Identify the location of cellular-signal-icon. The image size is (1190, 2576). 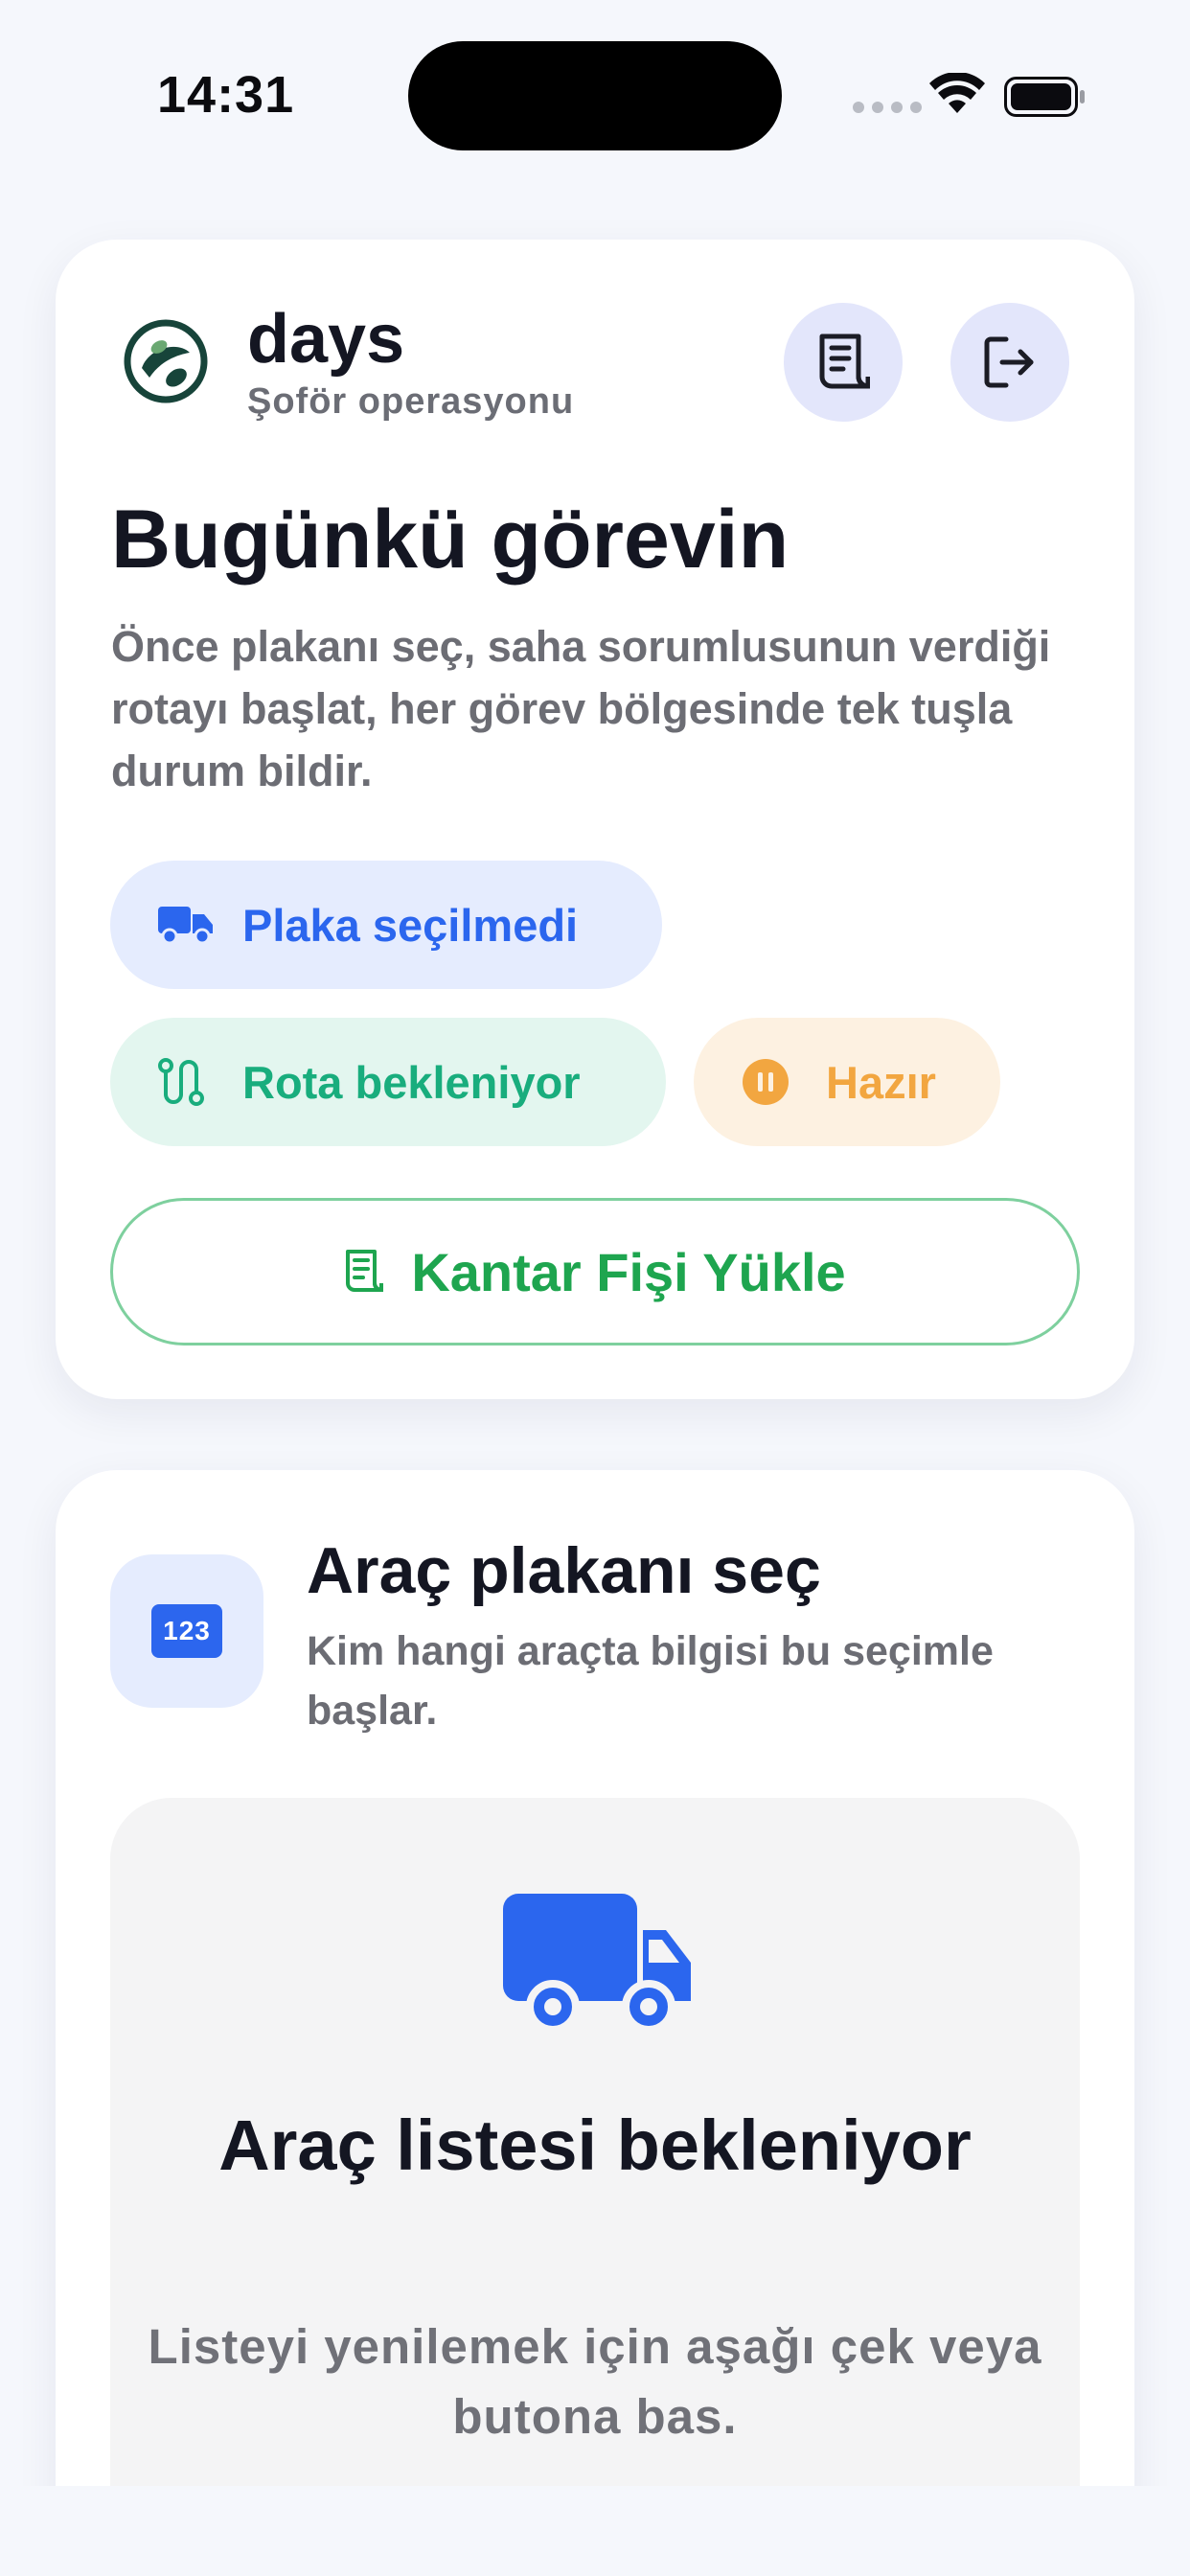
(888, 107).